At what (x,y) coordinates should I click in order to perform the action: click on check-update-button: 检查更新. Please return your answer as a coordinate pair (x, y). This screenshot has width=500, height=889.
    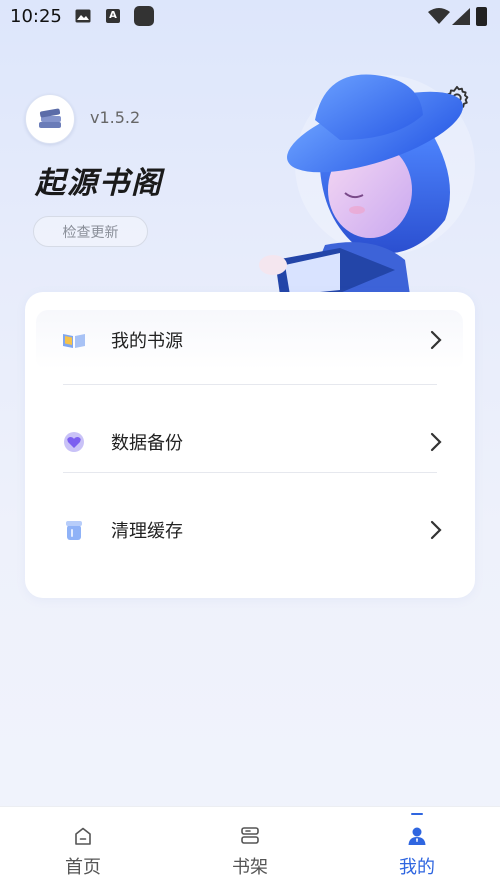
    Looking at the image, I should click on (90, 231).